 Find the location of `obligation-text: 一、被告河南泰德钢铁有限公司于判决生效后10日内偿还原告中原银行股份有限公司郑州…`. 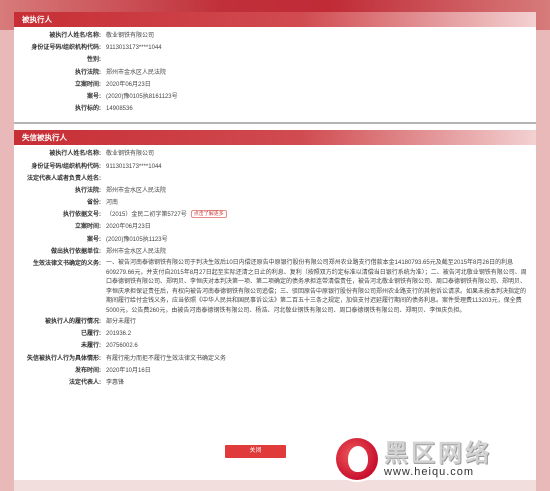

obligation-text: 一、被告河南泰德钢铁有限公司于判决生效后10日内偿还原告中原银行股份有限公司郑州… is located at coordinates (316, 287).